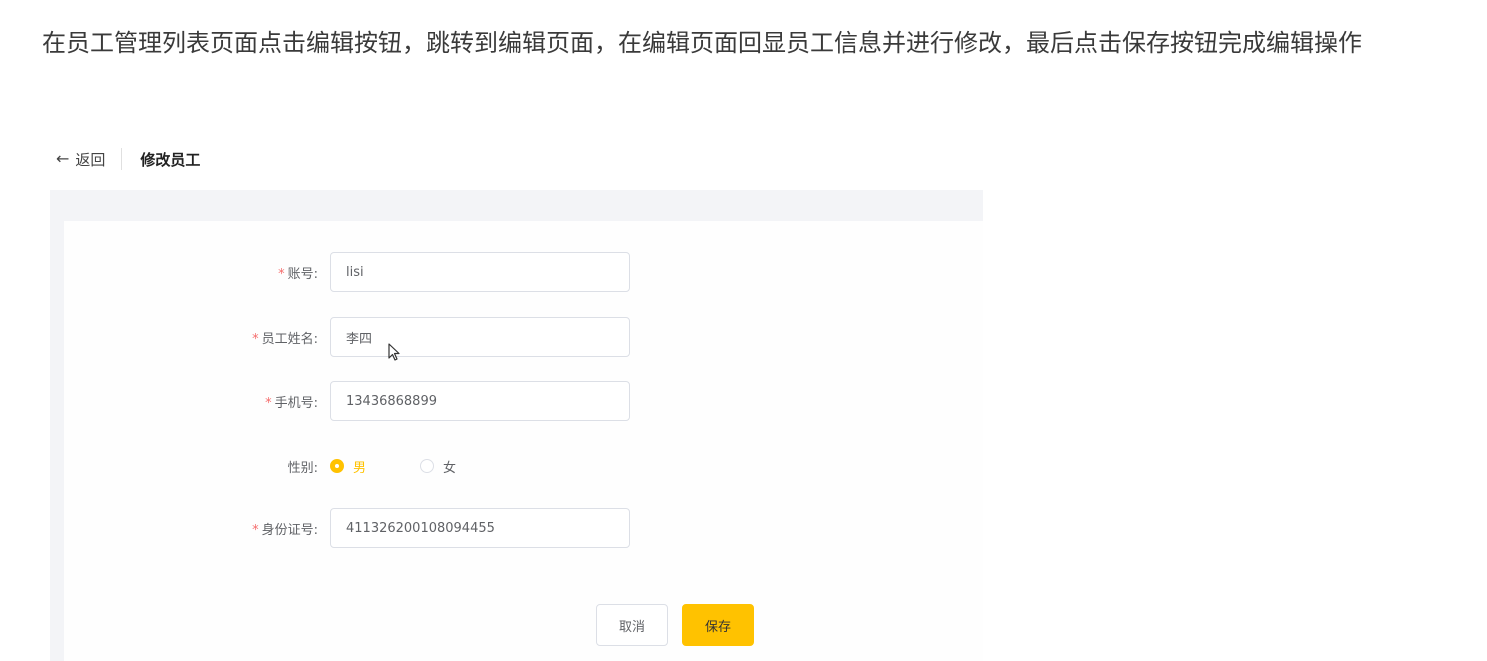 This screenshot has height=661, width=1487. I want to click on radio-unchecked-icon, so click(427, 466).